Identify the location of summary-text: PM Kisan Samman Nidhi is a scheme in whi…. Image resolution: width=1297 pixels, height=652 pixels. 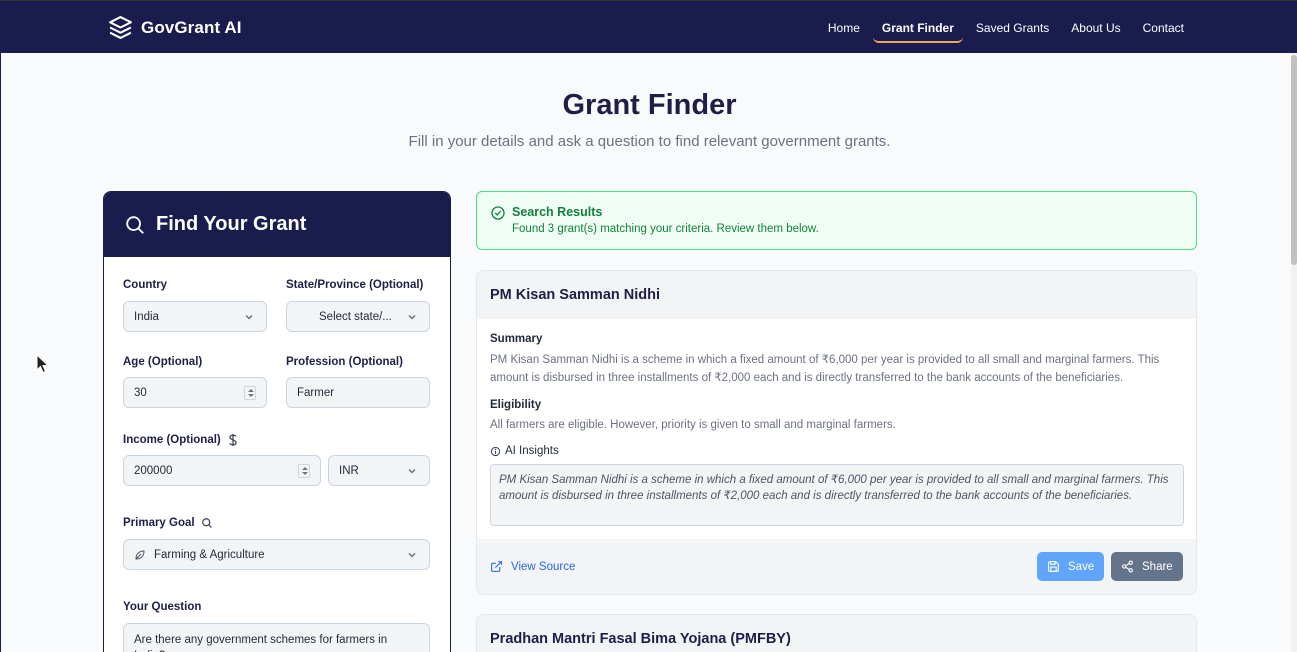
(825, 369).